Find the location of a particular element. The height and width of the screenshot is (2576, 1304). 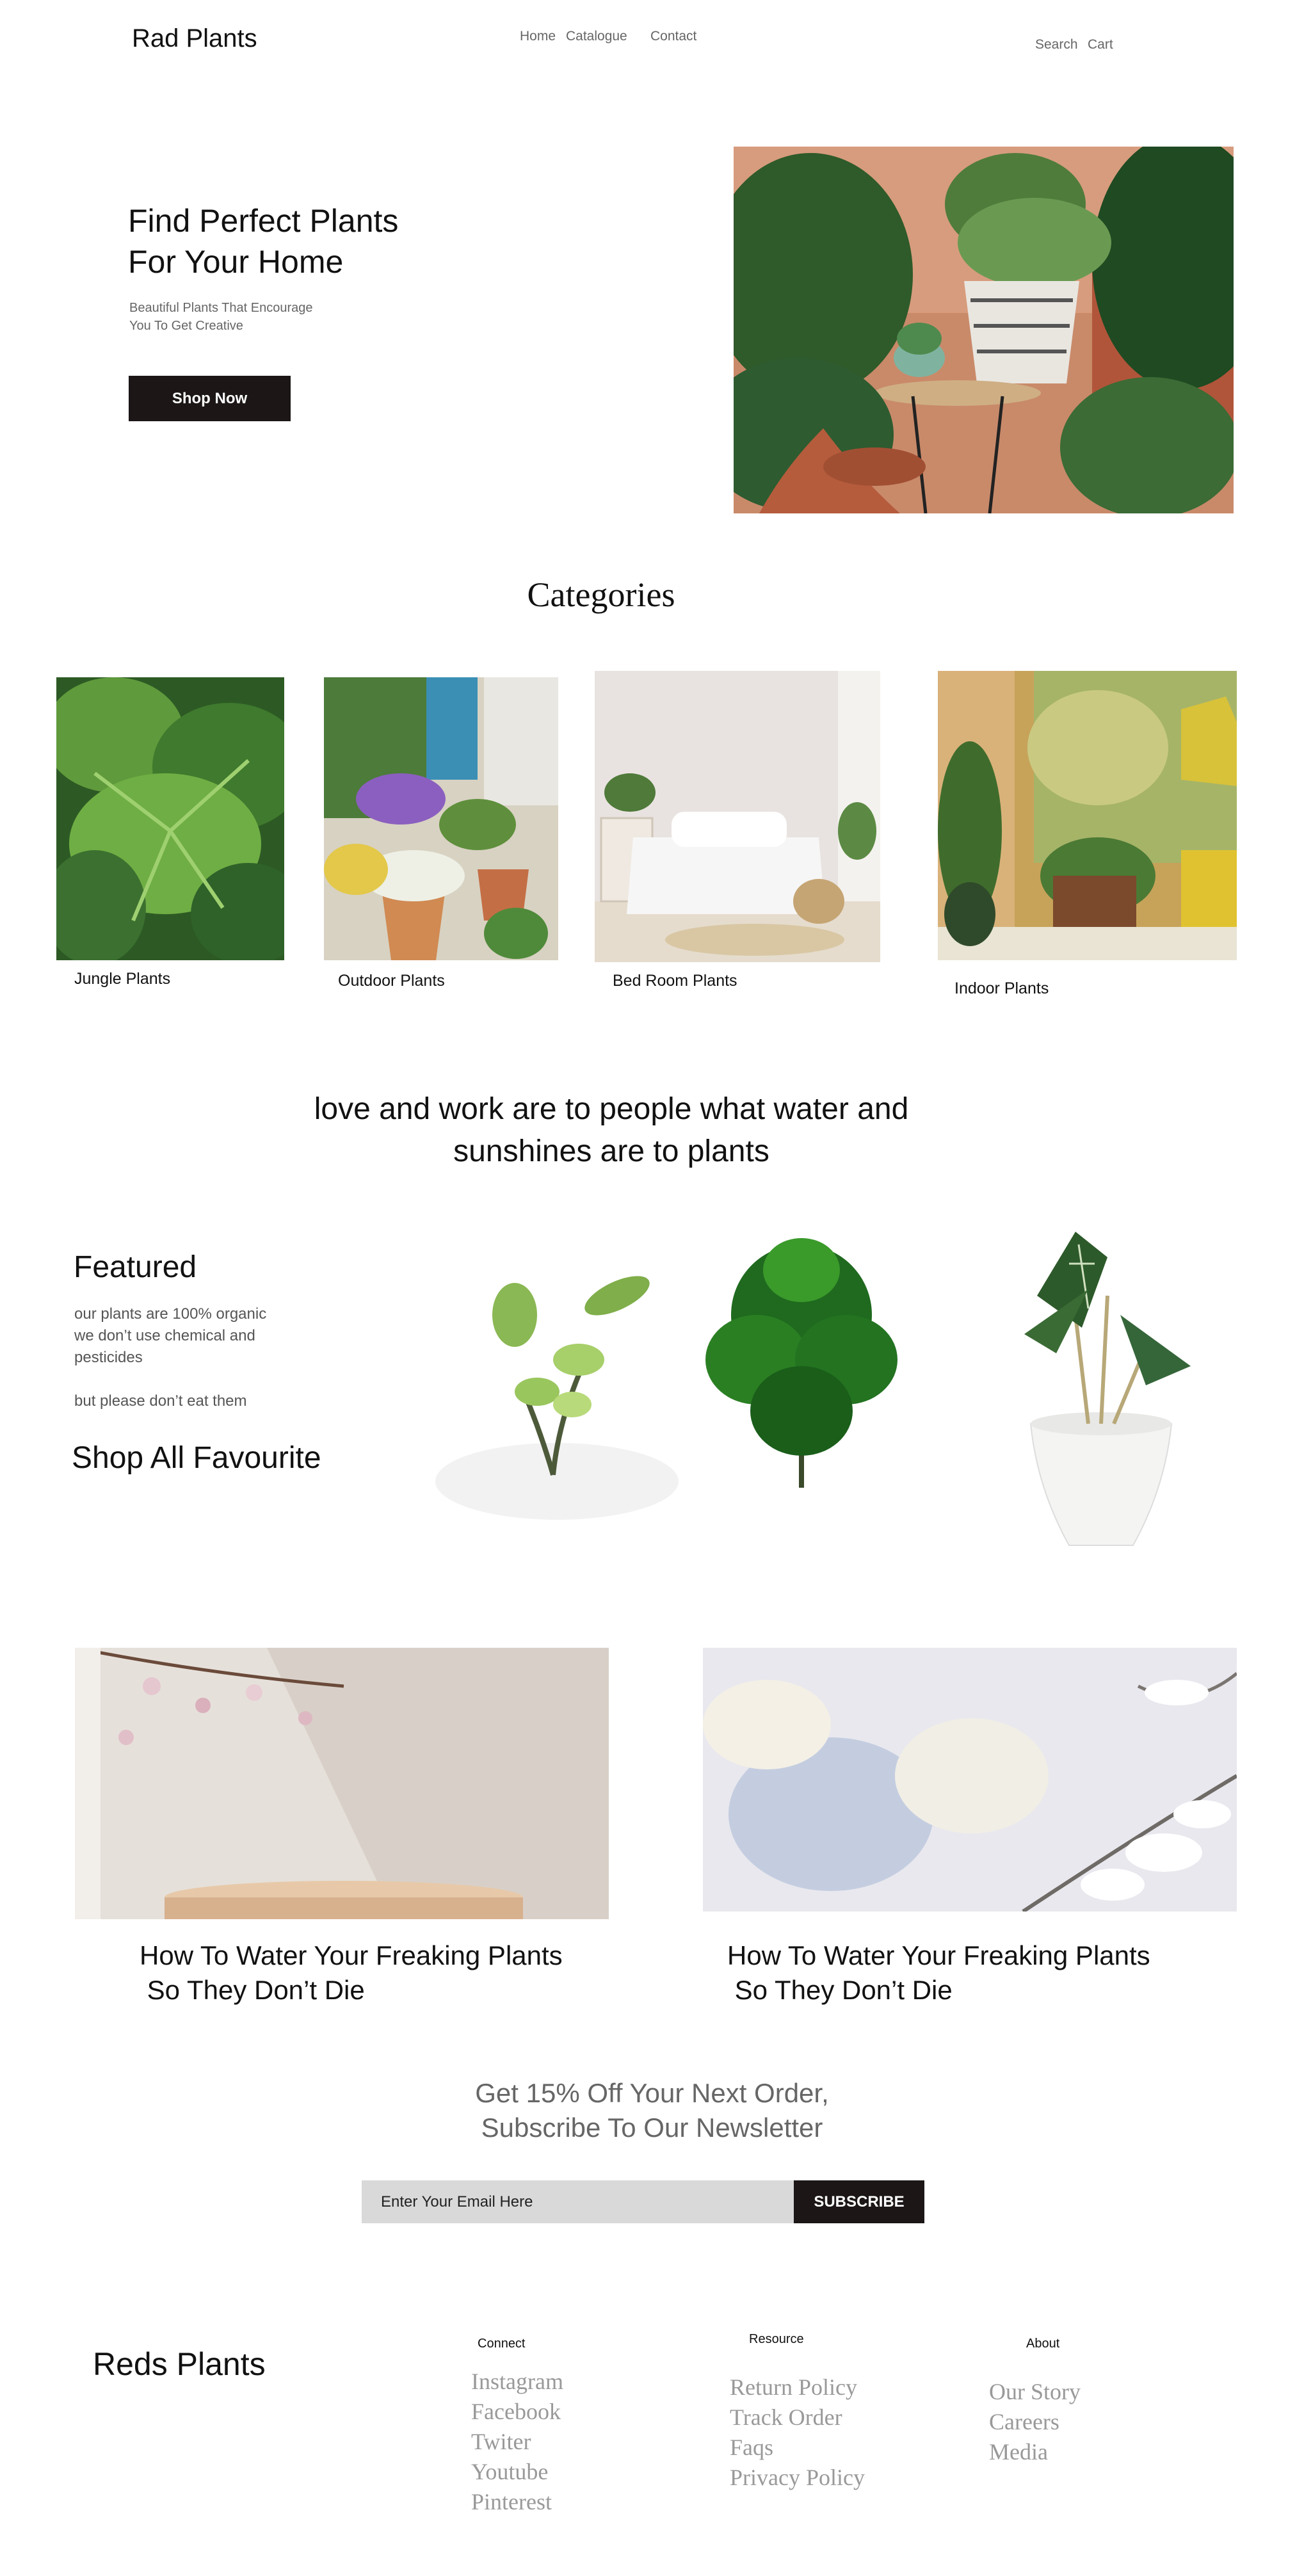

cart-link: Cart is located at coordinates (1100, 44).